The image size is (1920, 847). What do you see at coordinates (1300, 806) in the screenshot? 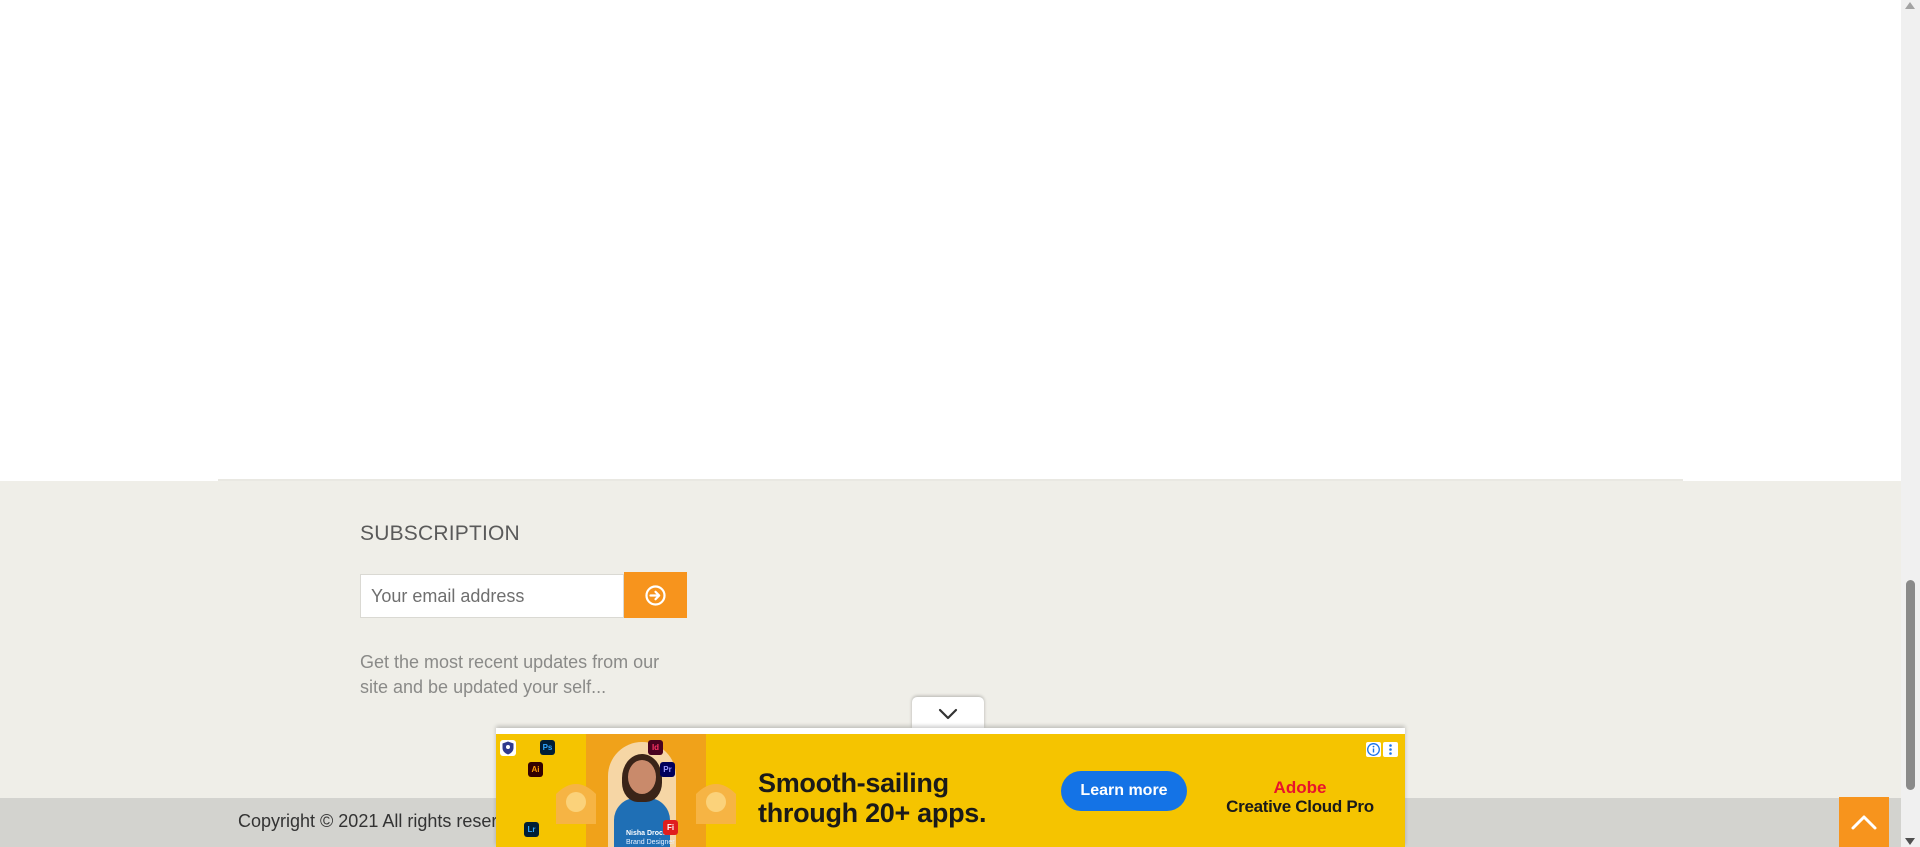
I see `creative-cloud-label: Creative Cloud Pro` at bounding box center [1300, 806].